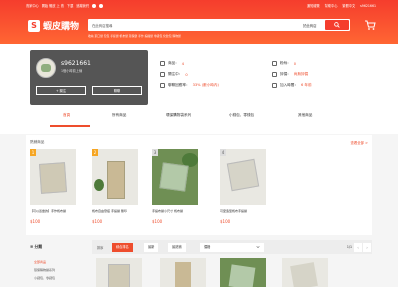 The height and width of the screenshot is (287, 398). Describe the element at coordinates (117, 90) in the screenshot. I see `chat-button: 聊聊` at that location.